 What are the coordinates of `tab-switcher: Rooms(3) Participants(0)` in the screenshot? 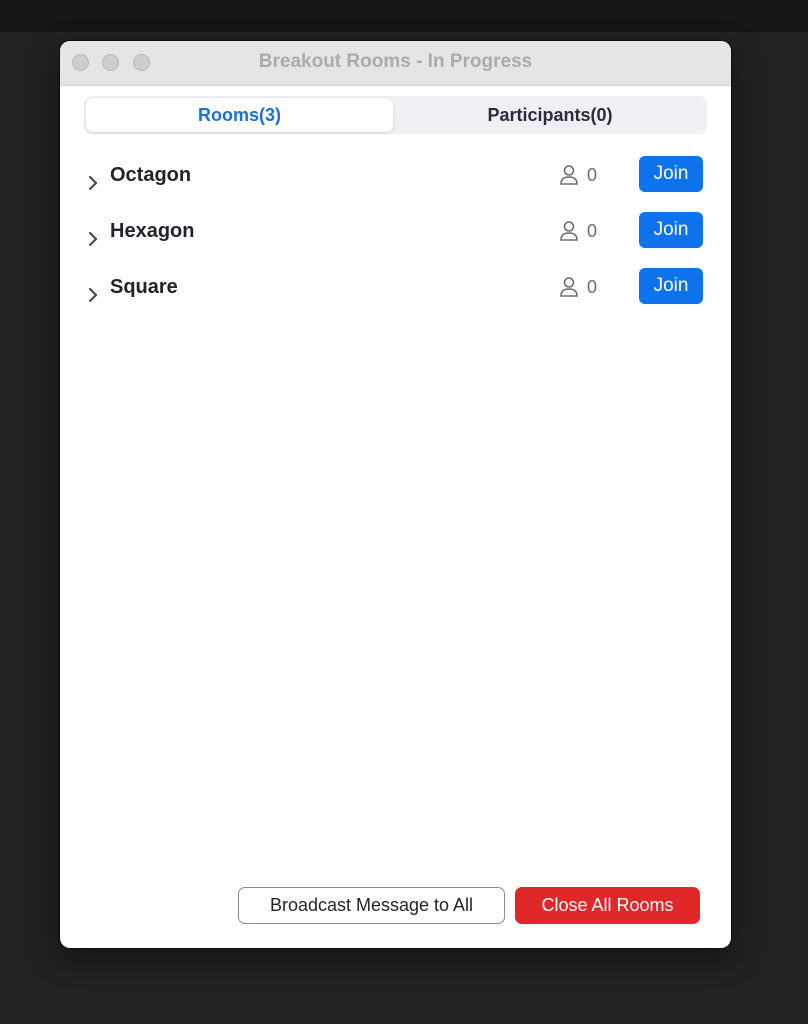 It's located at (395, 115).